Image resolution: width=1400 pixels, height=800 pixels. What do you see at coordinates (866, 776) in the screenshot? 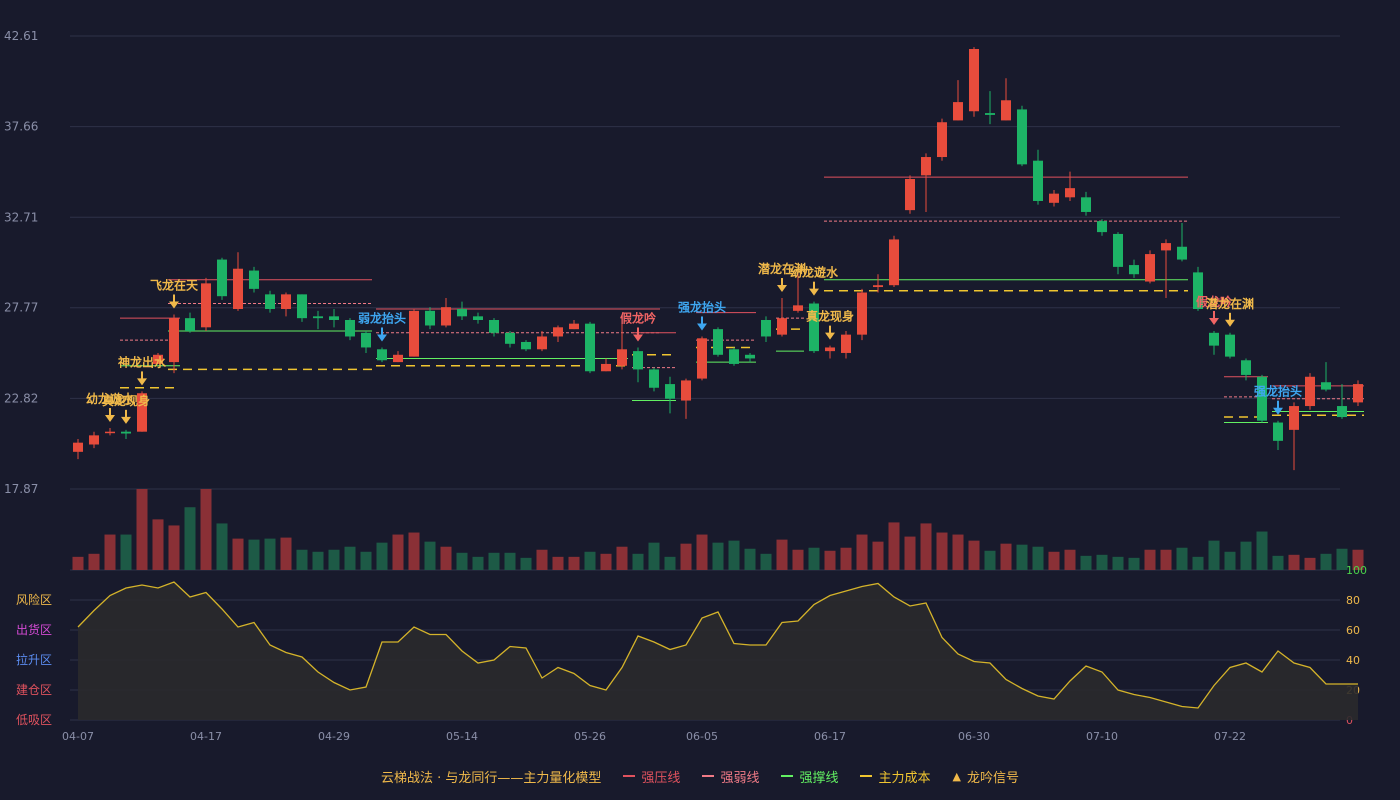
I see `cost-line-swatch` at bounding box center [866, 776].